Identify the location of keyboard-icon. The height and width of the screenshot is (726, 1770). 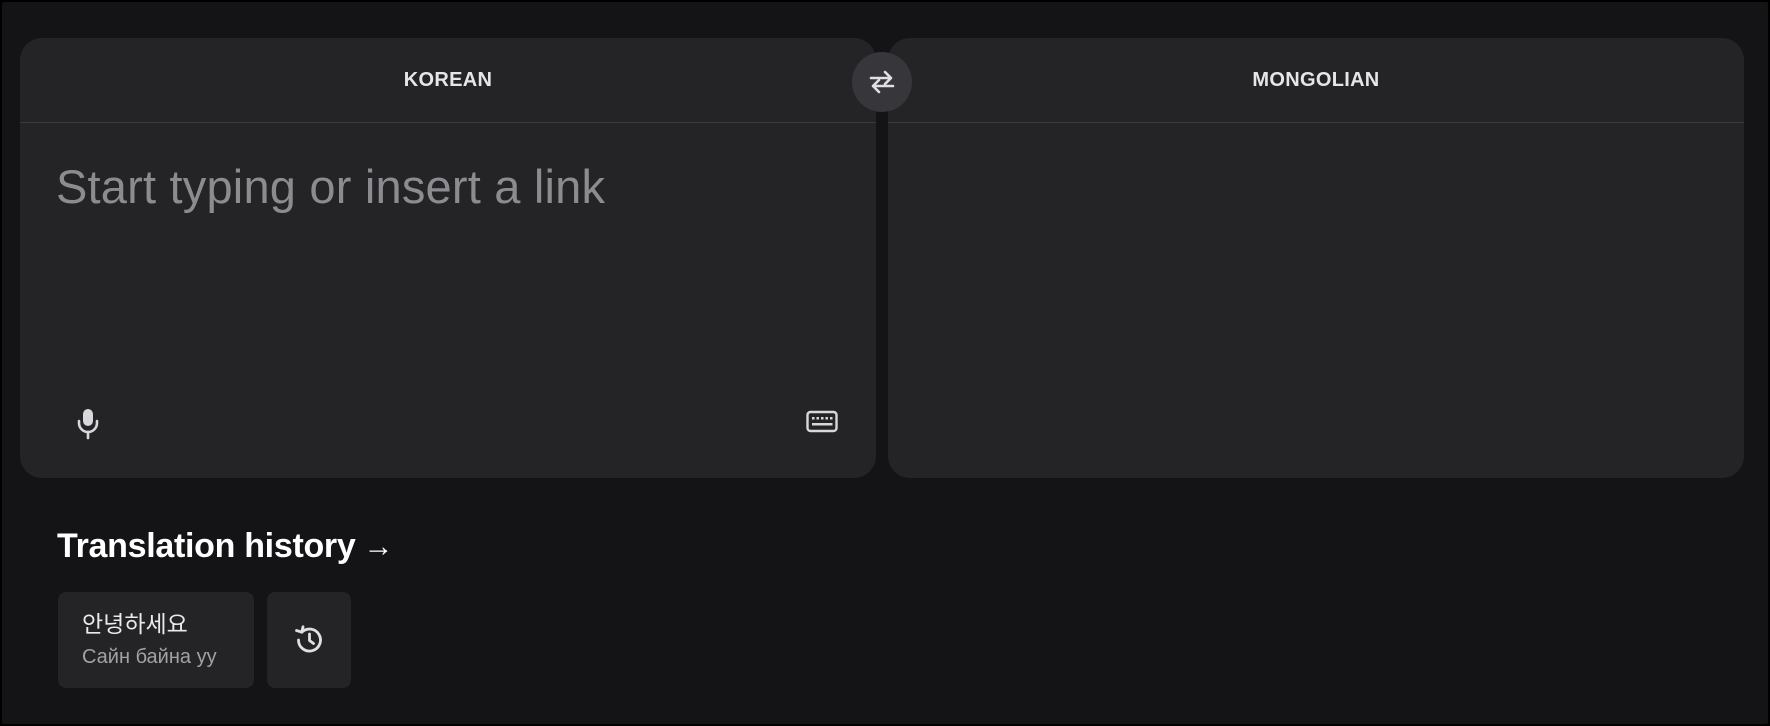
(822, 421).